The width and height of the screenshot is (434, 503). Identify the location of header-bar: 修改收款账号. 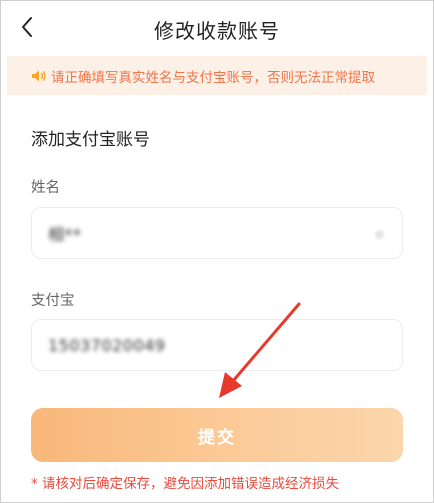
(217, 28).